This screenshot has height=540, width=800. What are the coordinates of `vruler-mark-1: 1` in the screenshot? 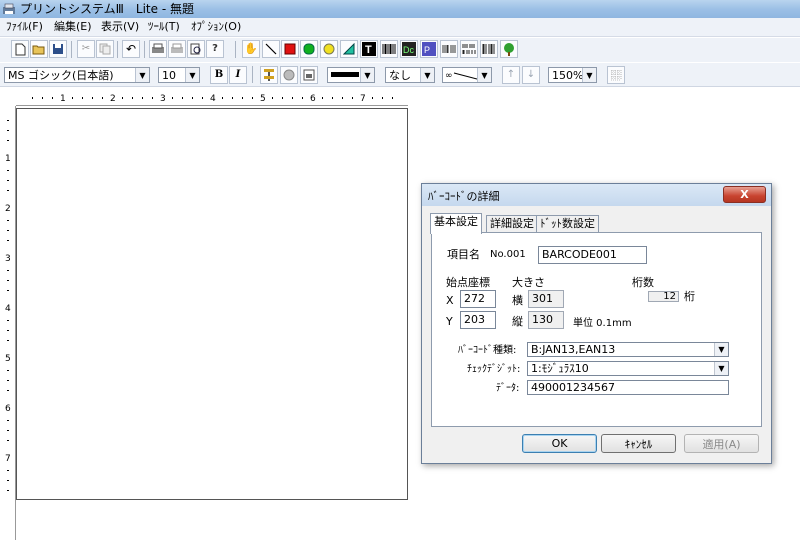 It's located at (8, 159).